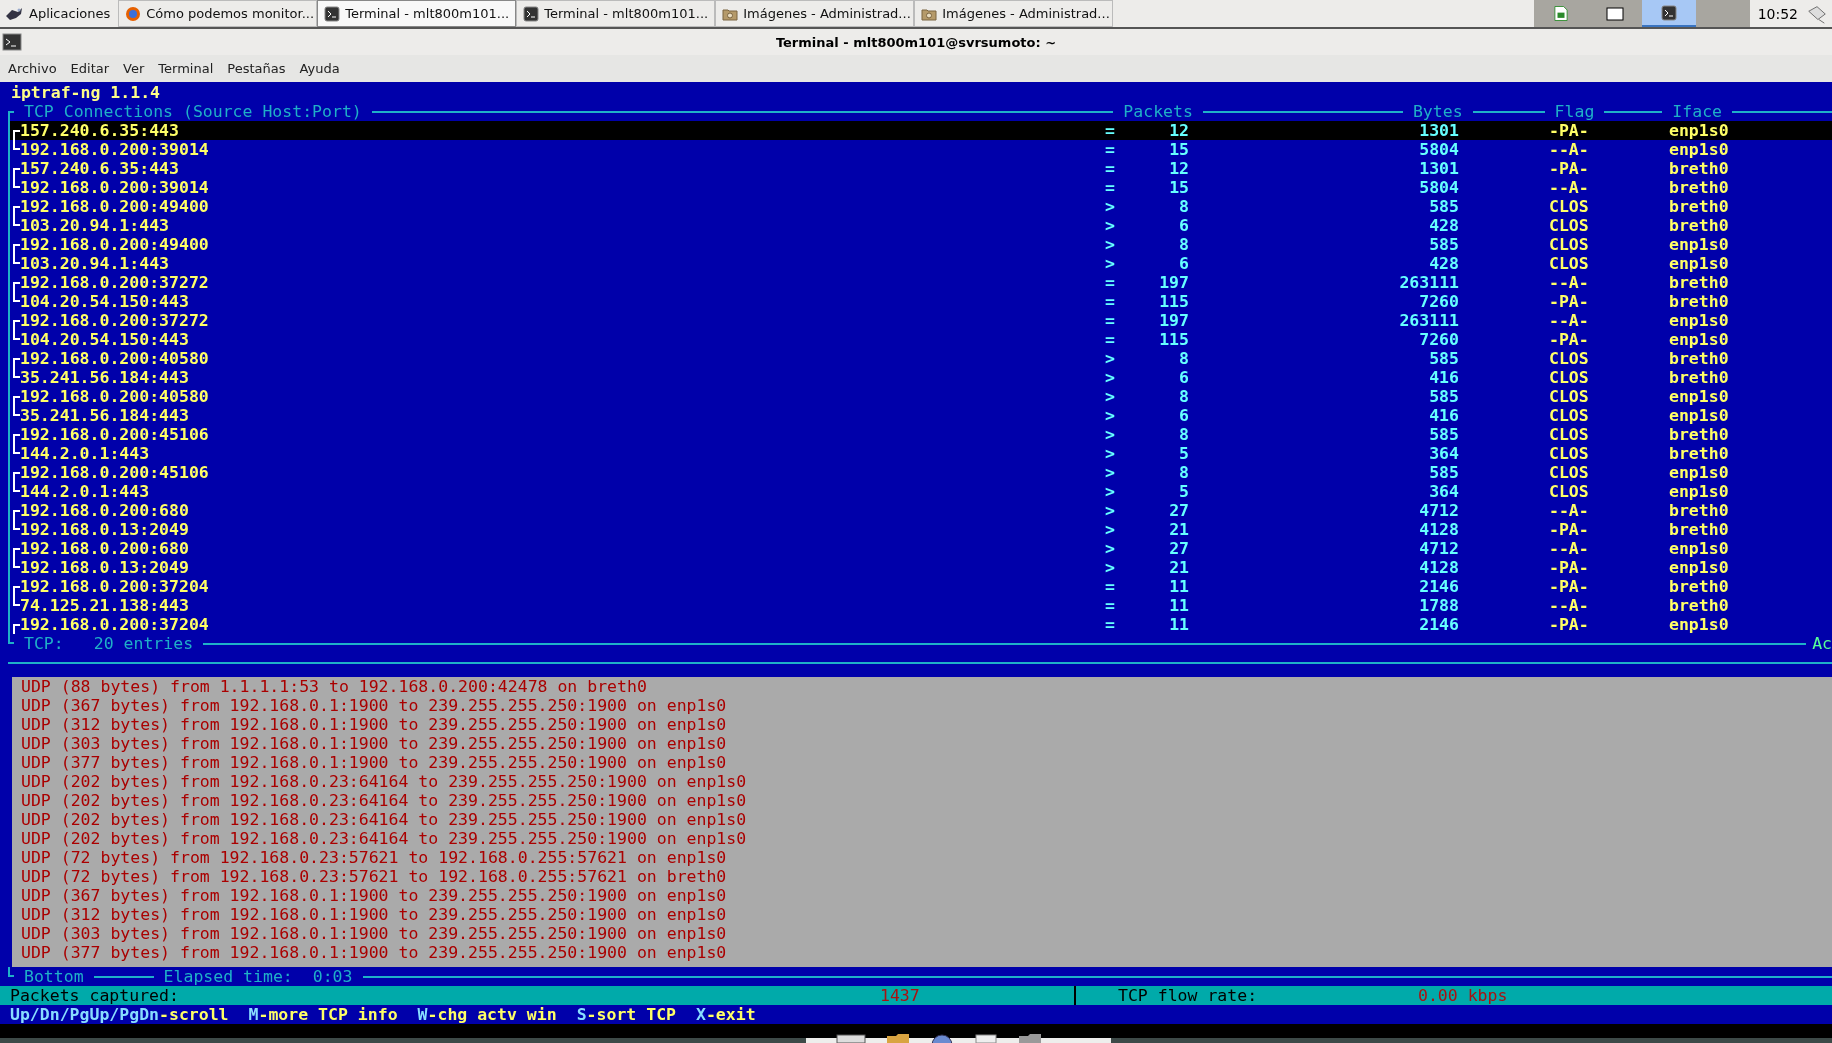 The image size is (1832, 1043). Describe the element at coordinates (921, 282) in the screenshot. I see `connection-row: 192.168.0.200:37272 = 197 263111 --A- breth0` at that location.